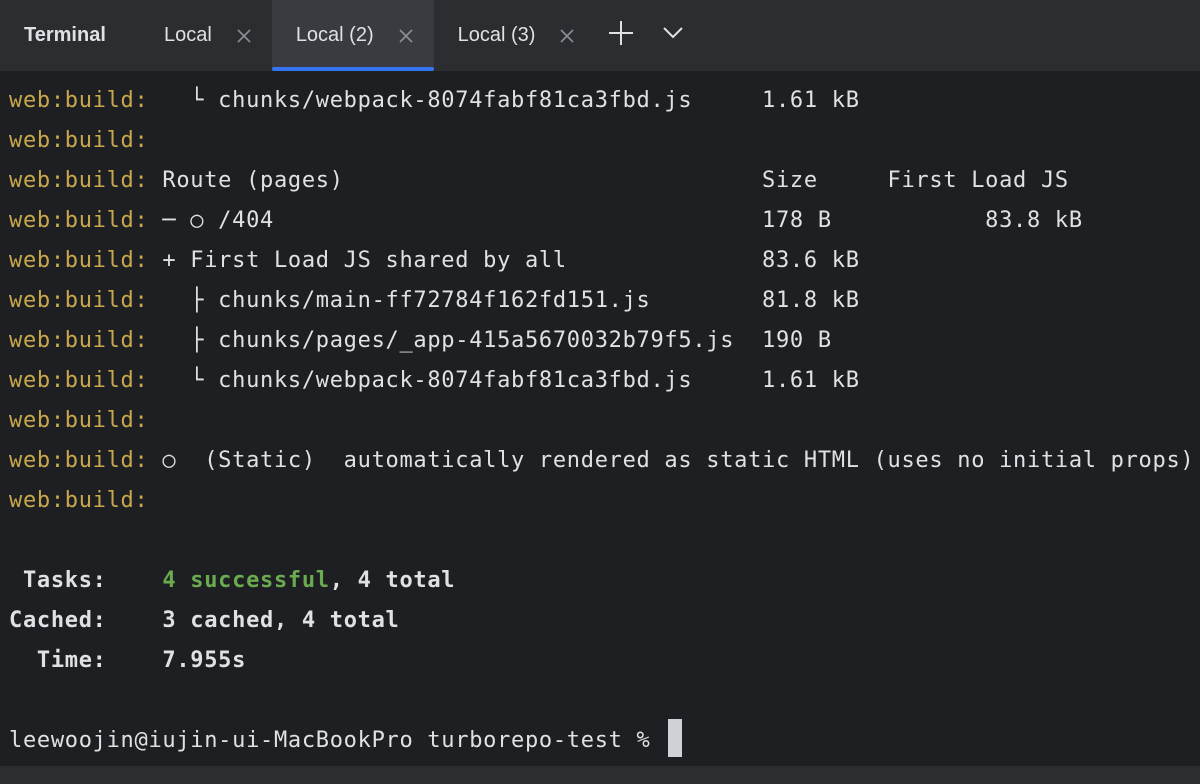 This screenshot has height=784, width=1200. I want to click on output-line: web:build: ─ ○ /404 178 B 83.8 kB, so click(546, 220).